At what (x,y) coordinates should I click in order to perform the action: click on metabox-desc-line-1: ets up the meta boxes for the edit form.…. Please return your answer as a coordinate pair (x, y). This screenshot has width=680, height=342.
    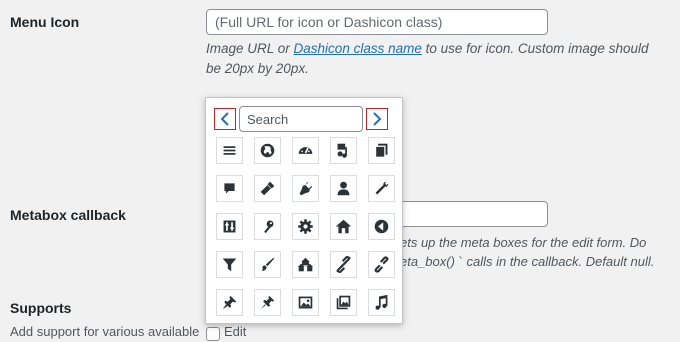
    Looking at the image, I should click on (523, 242).